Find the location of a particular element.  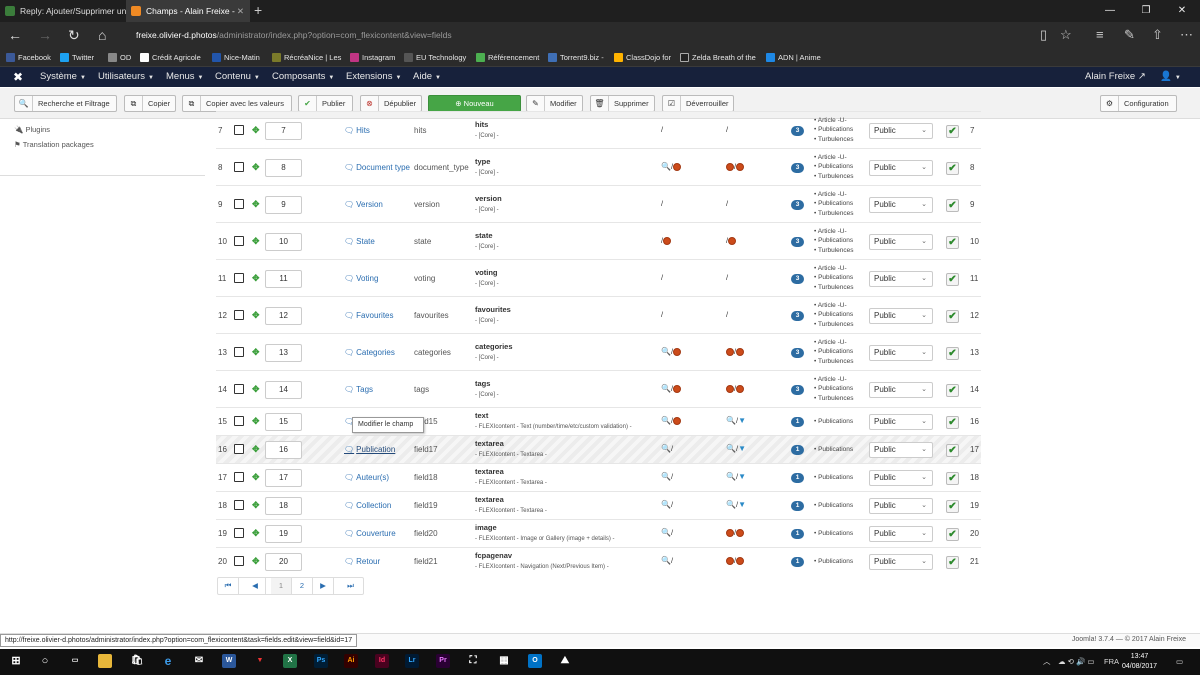

ordering-input: 11 is located at coordinates (283, 278).